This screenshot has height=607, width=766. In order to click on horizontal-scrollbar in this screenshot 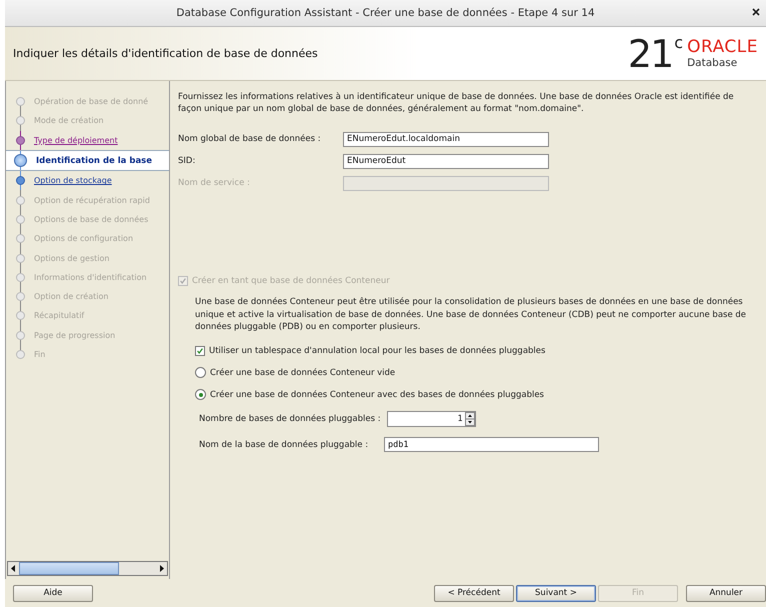, I will do `click(87, 568)`.